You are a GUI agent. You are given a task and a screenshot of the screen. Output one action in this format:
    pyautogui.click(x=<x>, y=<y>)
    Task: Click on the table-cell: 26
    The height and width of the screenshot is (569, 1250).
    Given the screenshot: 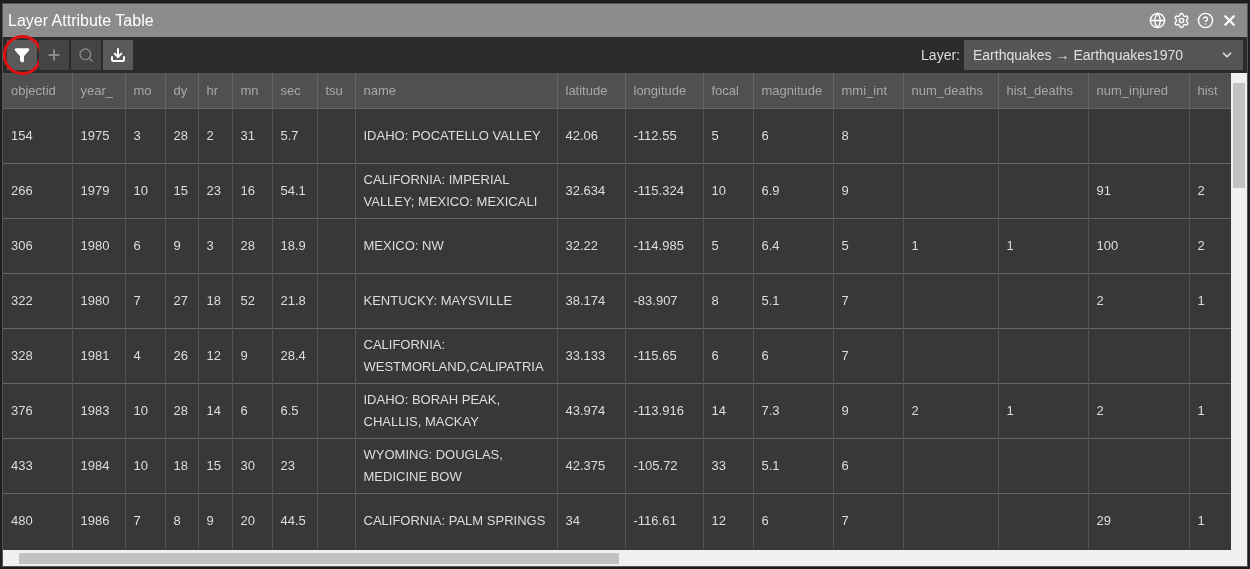 What is the action you would take?
    pyautogui.click(x=180, y=355)
    